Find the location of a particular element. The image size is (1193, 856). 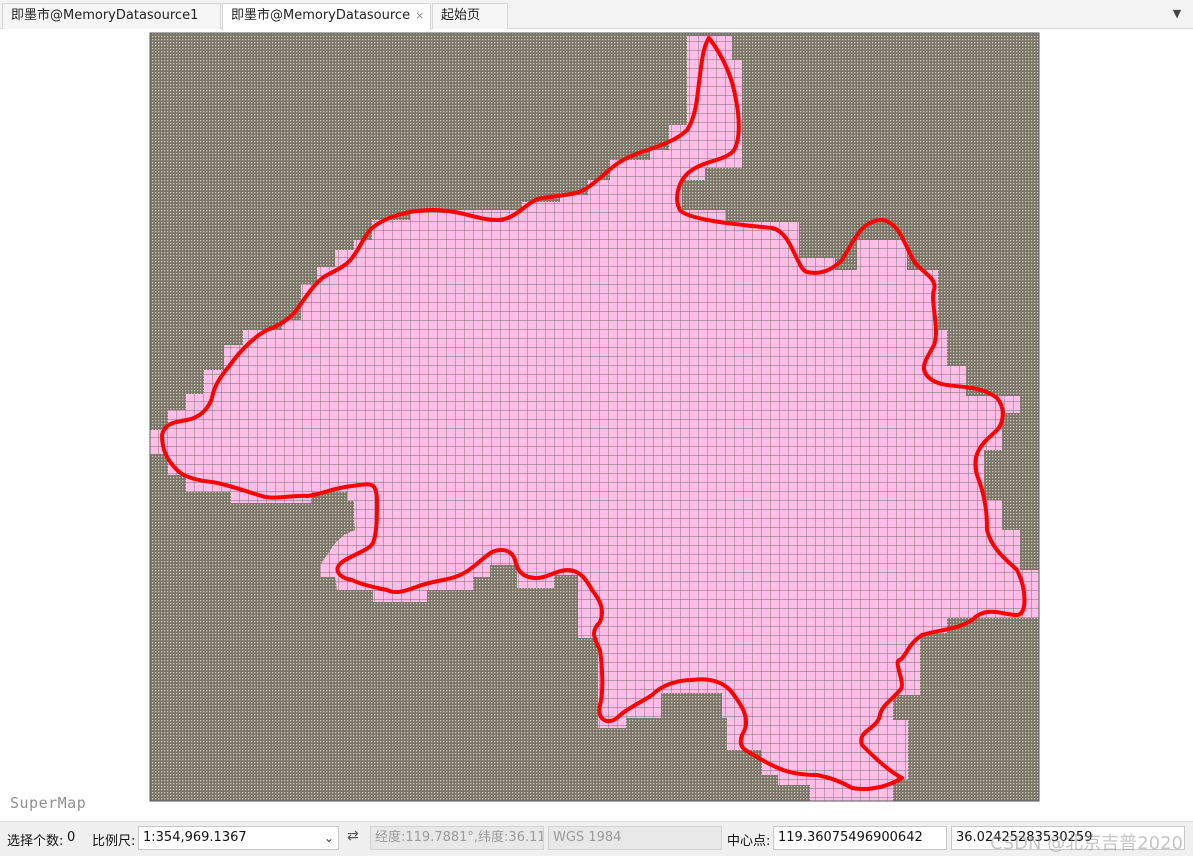

tab-memory-datasource-1: 即墨市@MemoryDatasource1 is located at coordinates (111, 16).